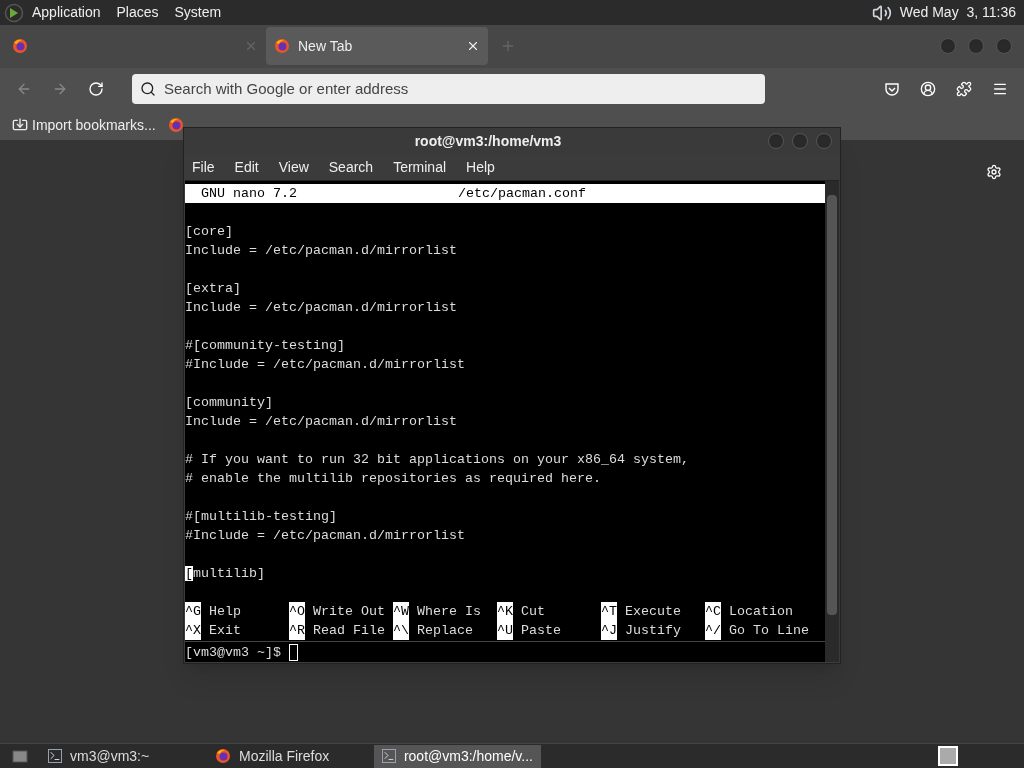  Describe the element at coordinates (994, 172) in the screenshot. I see `settings-icon` at that location.